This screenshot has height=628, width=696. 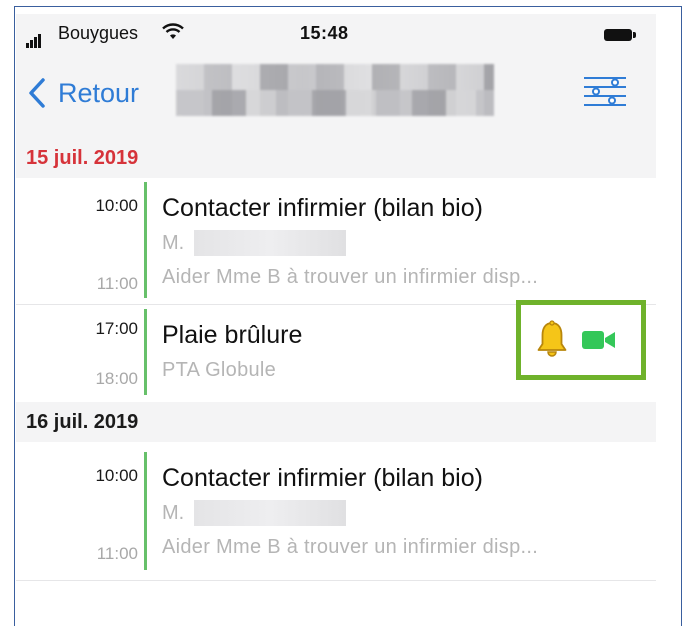 What do you see at coordinates (620, 35) in the screenshot?
I see `battery-icon` at bounding box center [620, 35].